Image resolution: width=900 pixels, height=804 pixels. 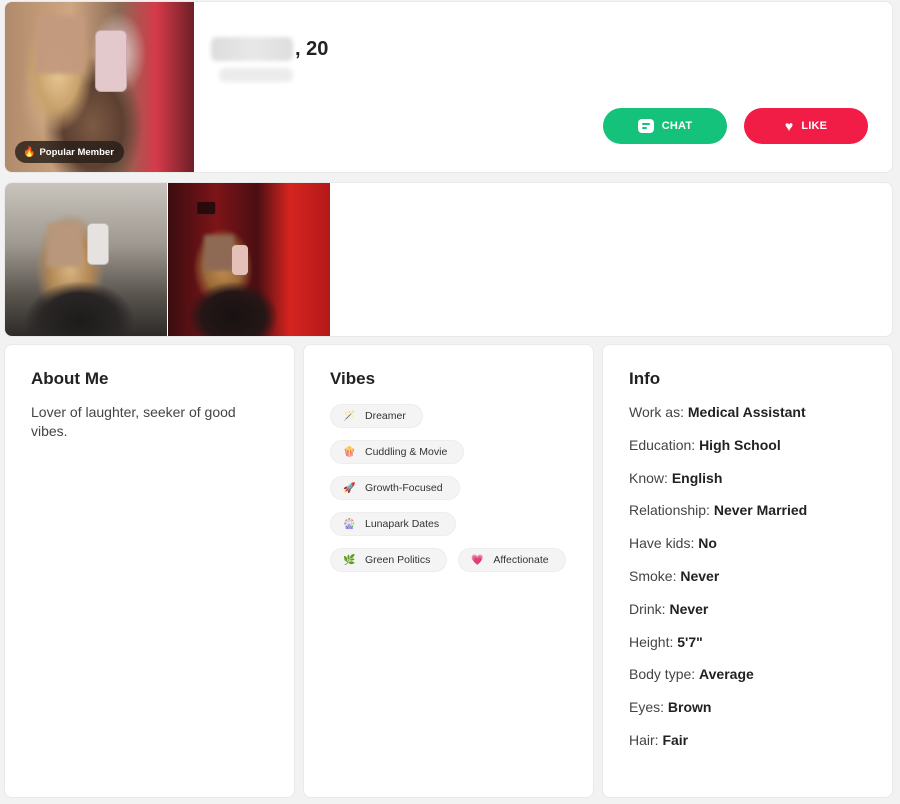 I want to click on info-row: Have kids: No, so click(x=747, y=548).